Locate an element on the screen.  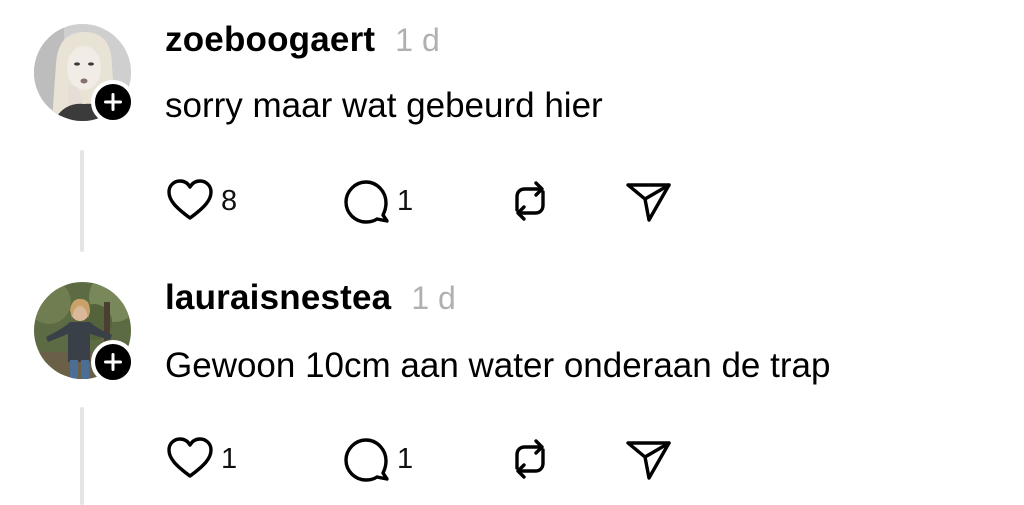
like-button: 1 is located at coordinates (201, 459).